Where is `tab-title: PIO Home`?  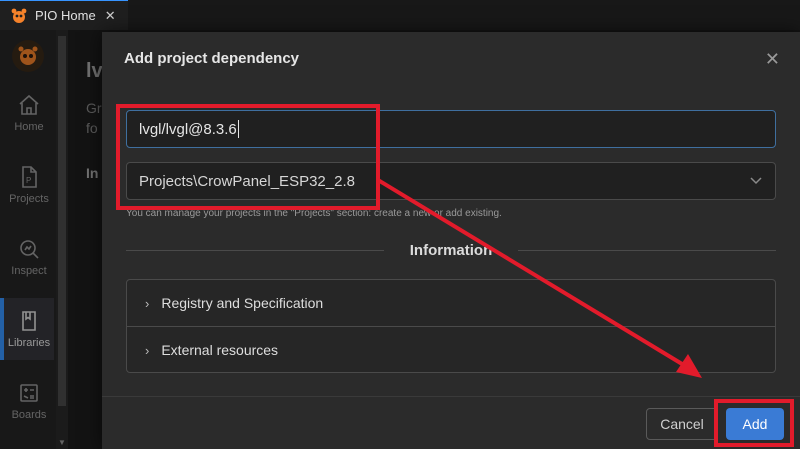
tab-title: PIO Home is located at coordinates (65, 15).